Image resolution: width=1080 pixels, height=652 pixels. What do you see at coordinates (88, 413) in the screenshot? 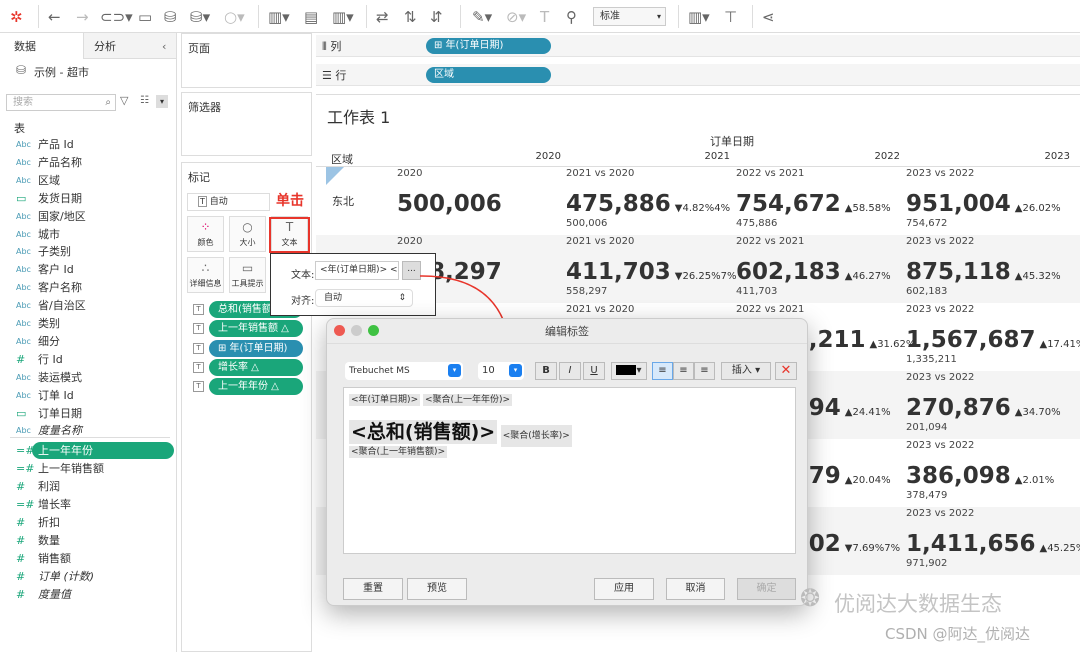
I see `field-item: ▭ 订单日期` at bounding box center [88, 413].